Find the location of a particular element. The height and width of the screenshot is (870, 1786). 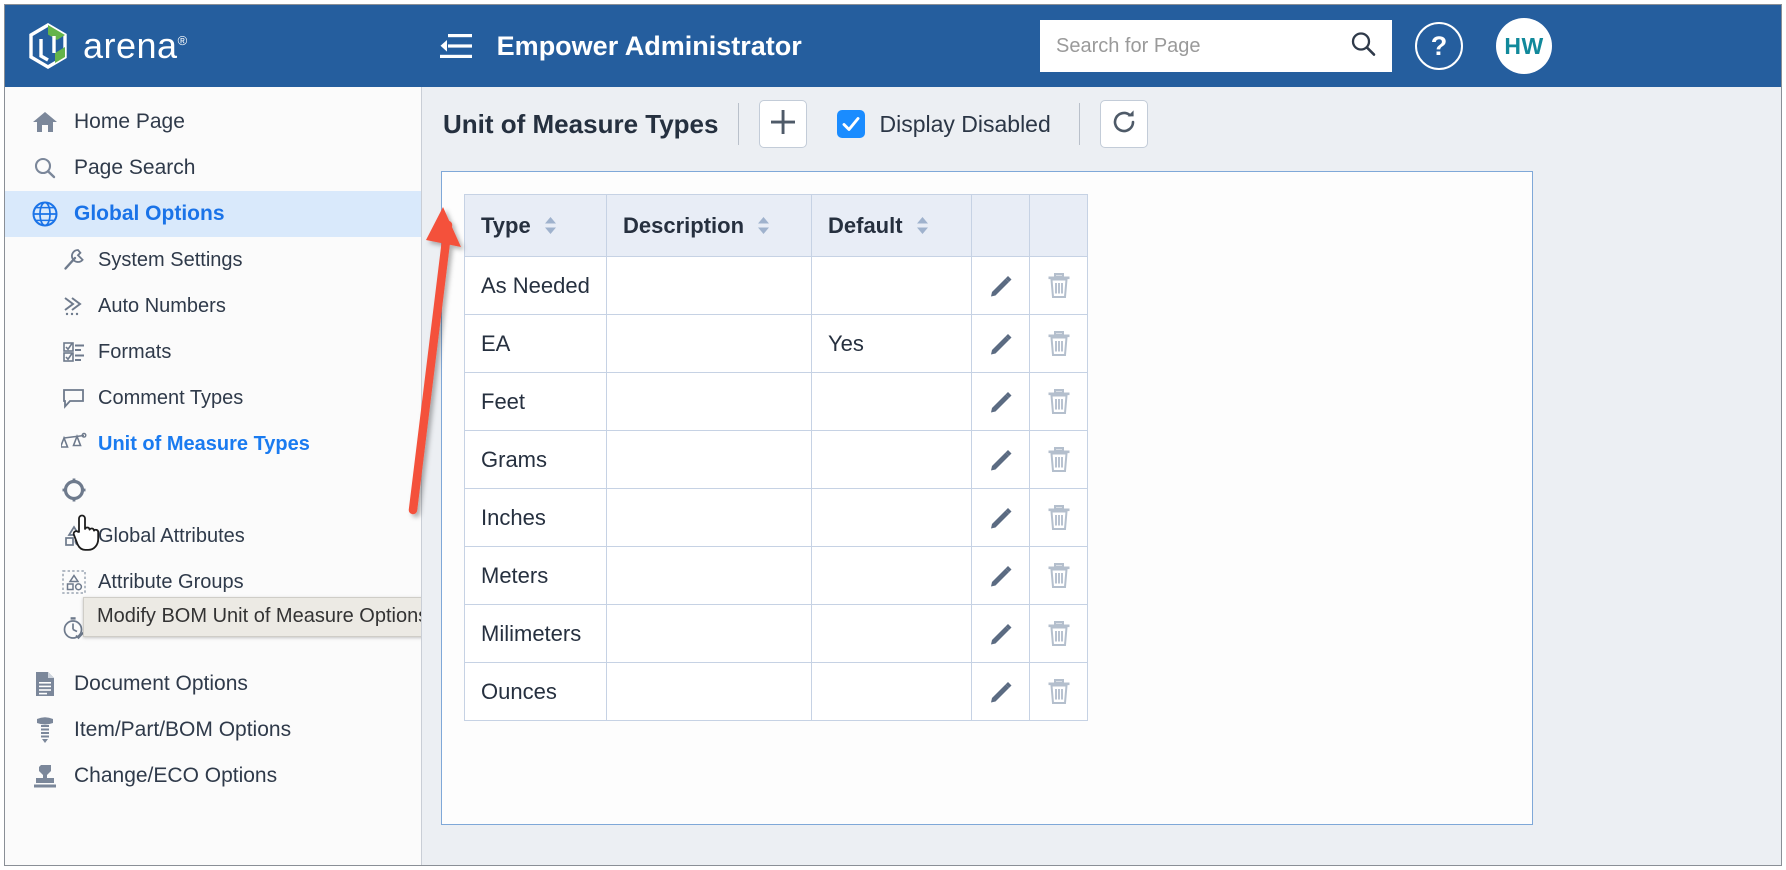

sidebar-item-home-page: Home Page is located at coordinates (213, 122).